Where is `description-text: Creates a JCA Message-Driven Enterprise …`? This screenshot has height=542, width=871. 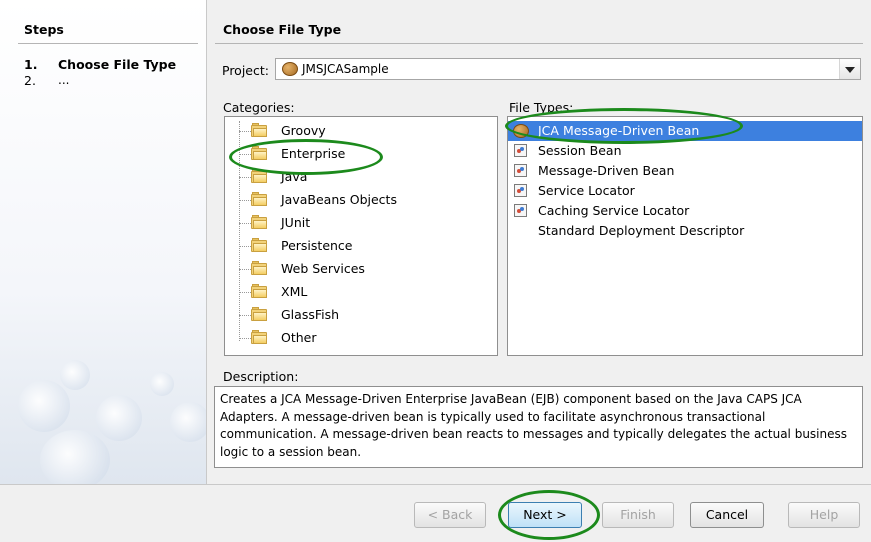 description-text: Creates a JCA Message-Driven Enterprise … is located at coordinates (534, 425).